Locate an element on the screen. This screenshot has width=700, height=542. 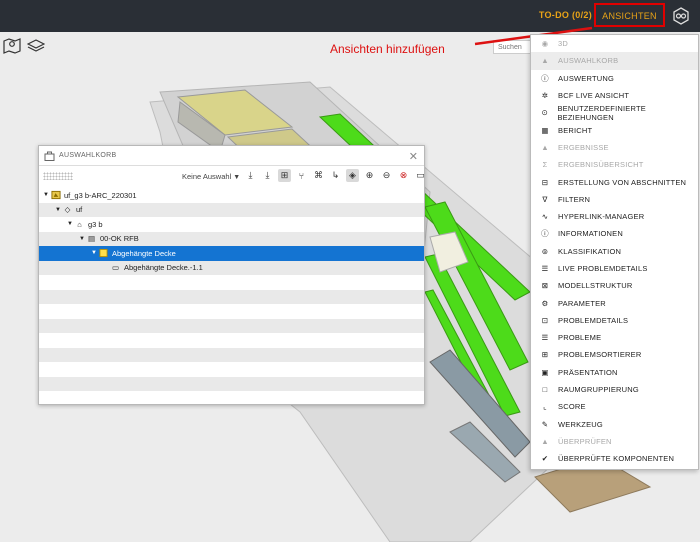
basket-remove-icon: ⊖ is located at coordinates (386, 175).